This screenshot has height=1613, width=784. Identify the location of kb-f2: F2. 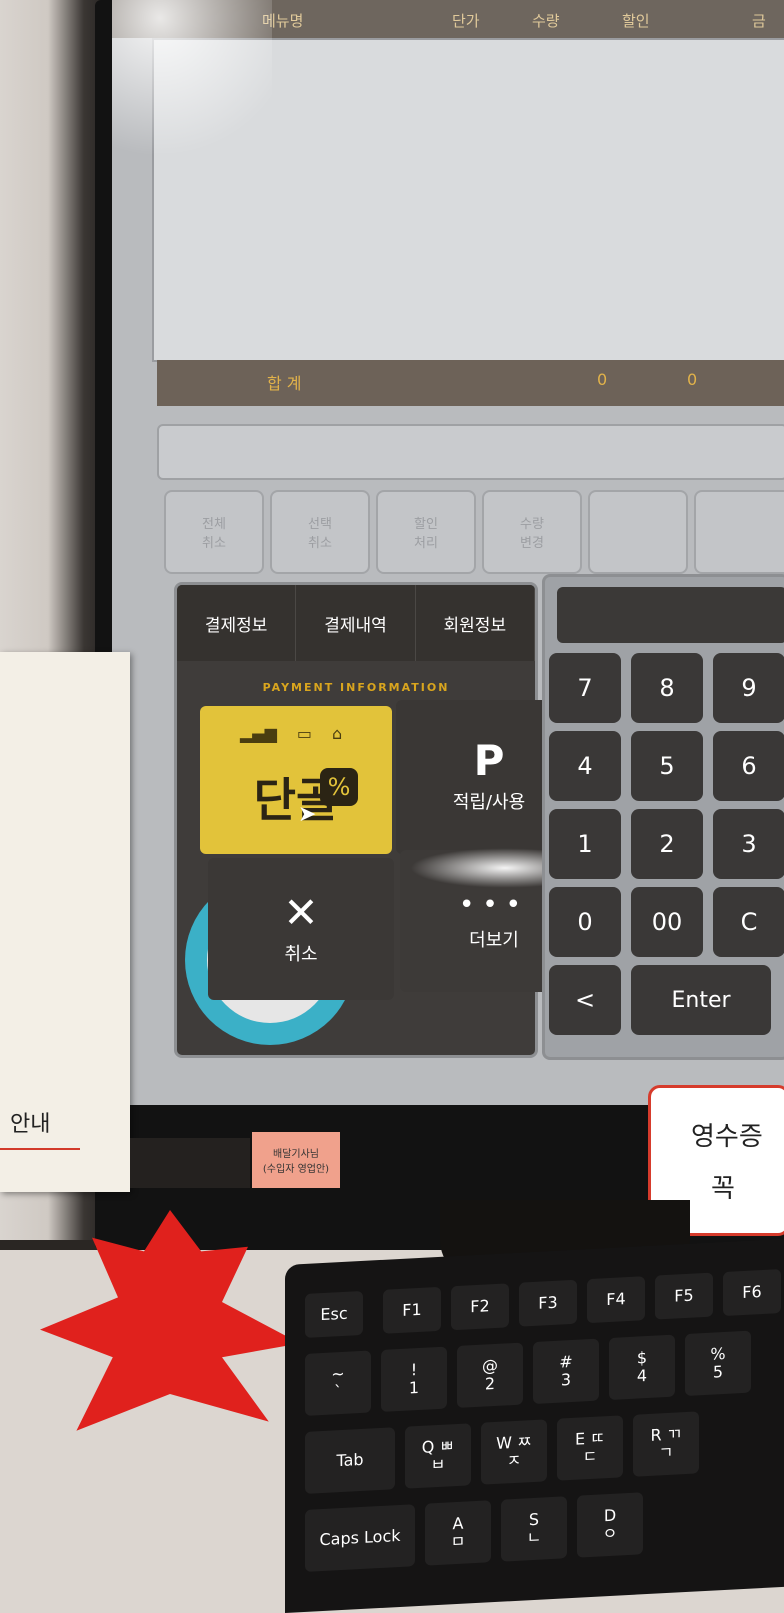
(480, 1307).